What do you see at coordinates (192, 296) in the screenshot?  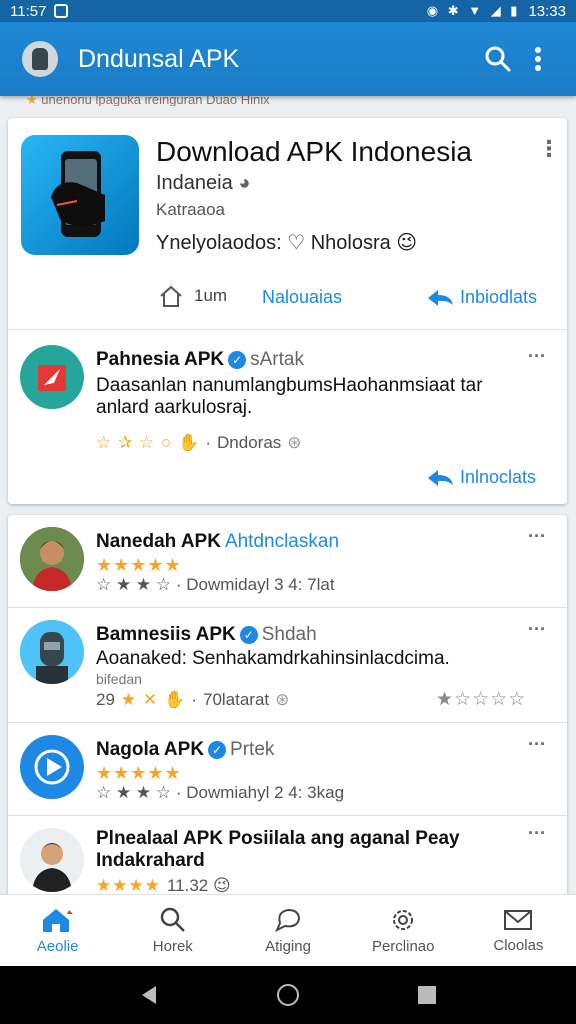 I see `home-action: 1um` at bounding box center [192, 296].